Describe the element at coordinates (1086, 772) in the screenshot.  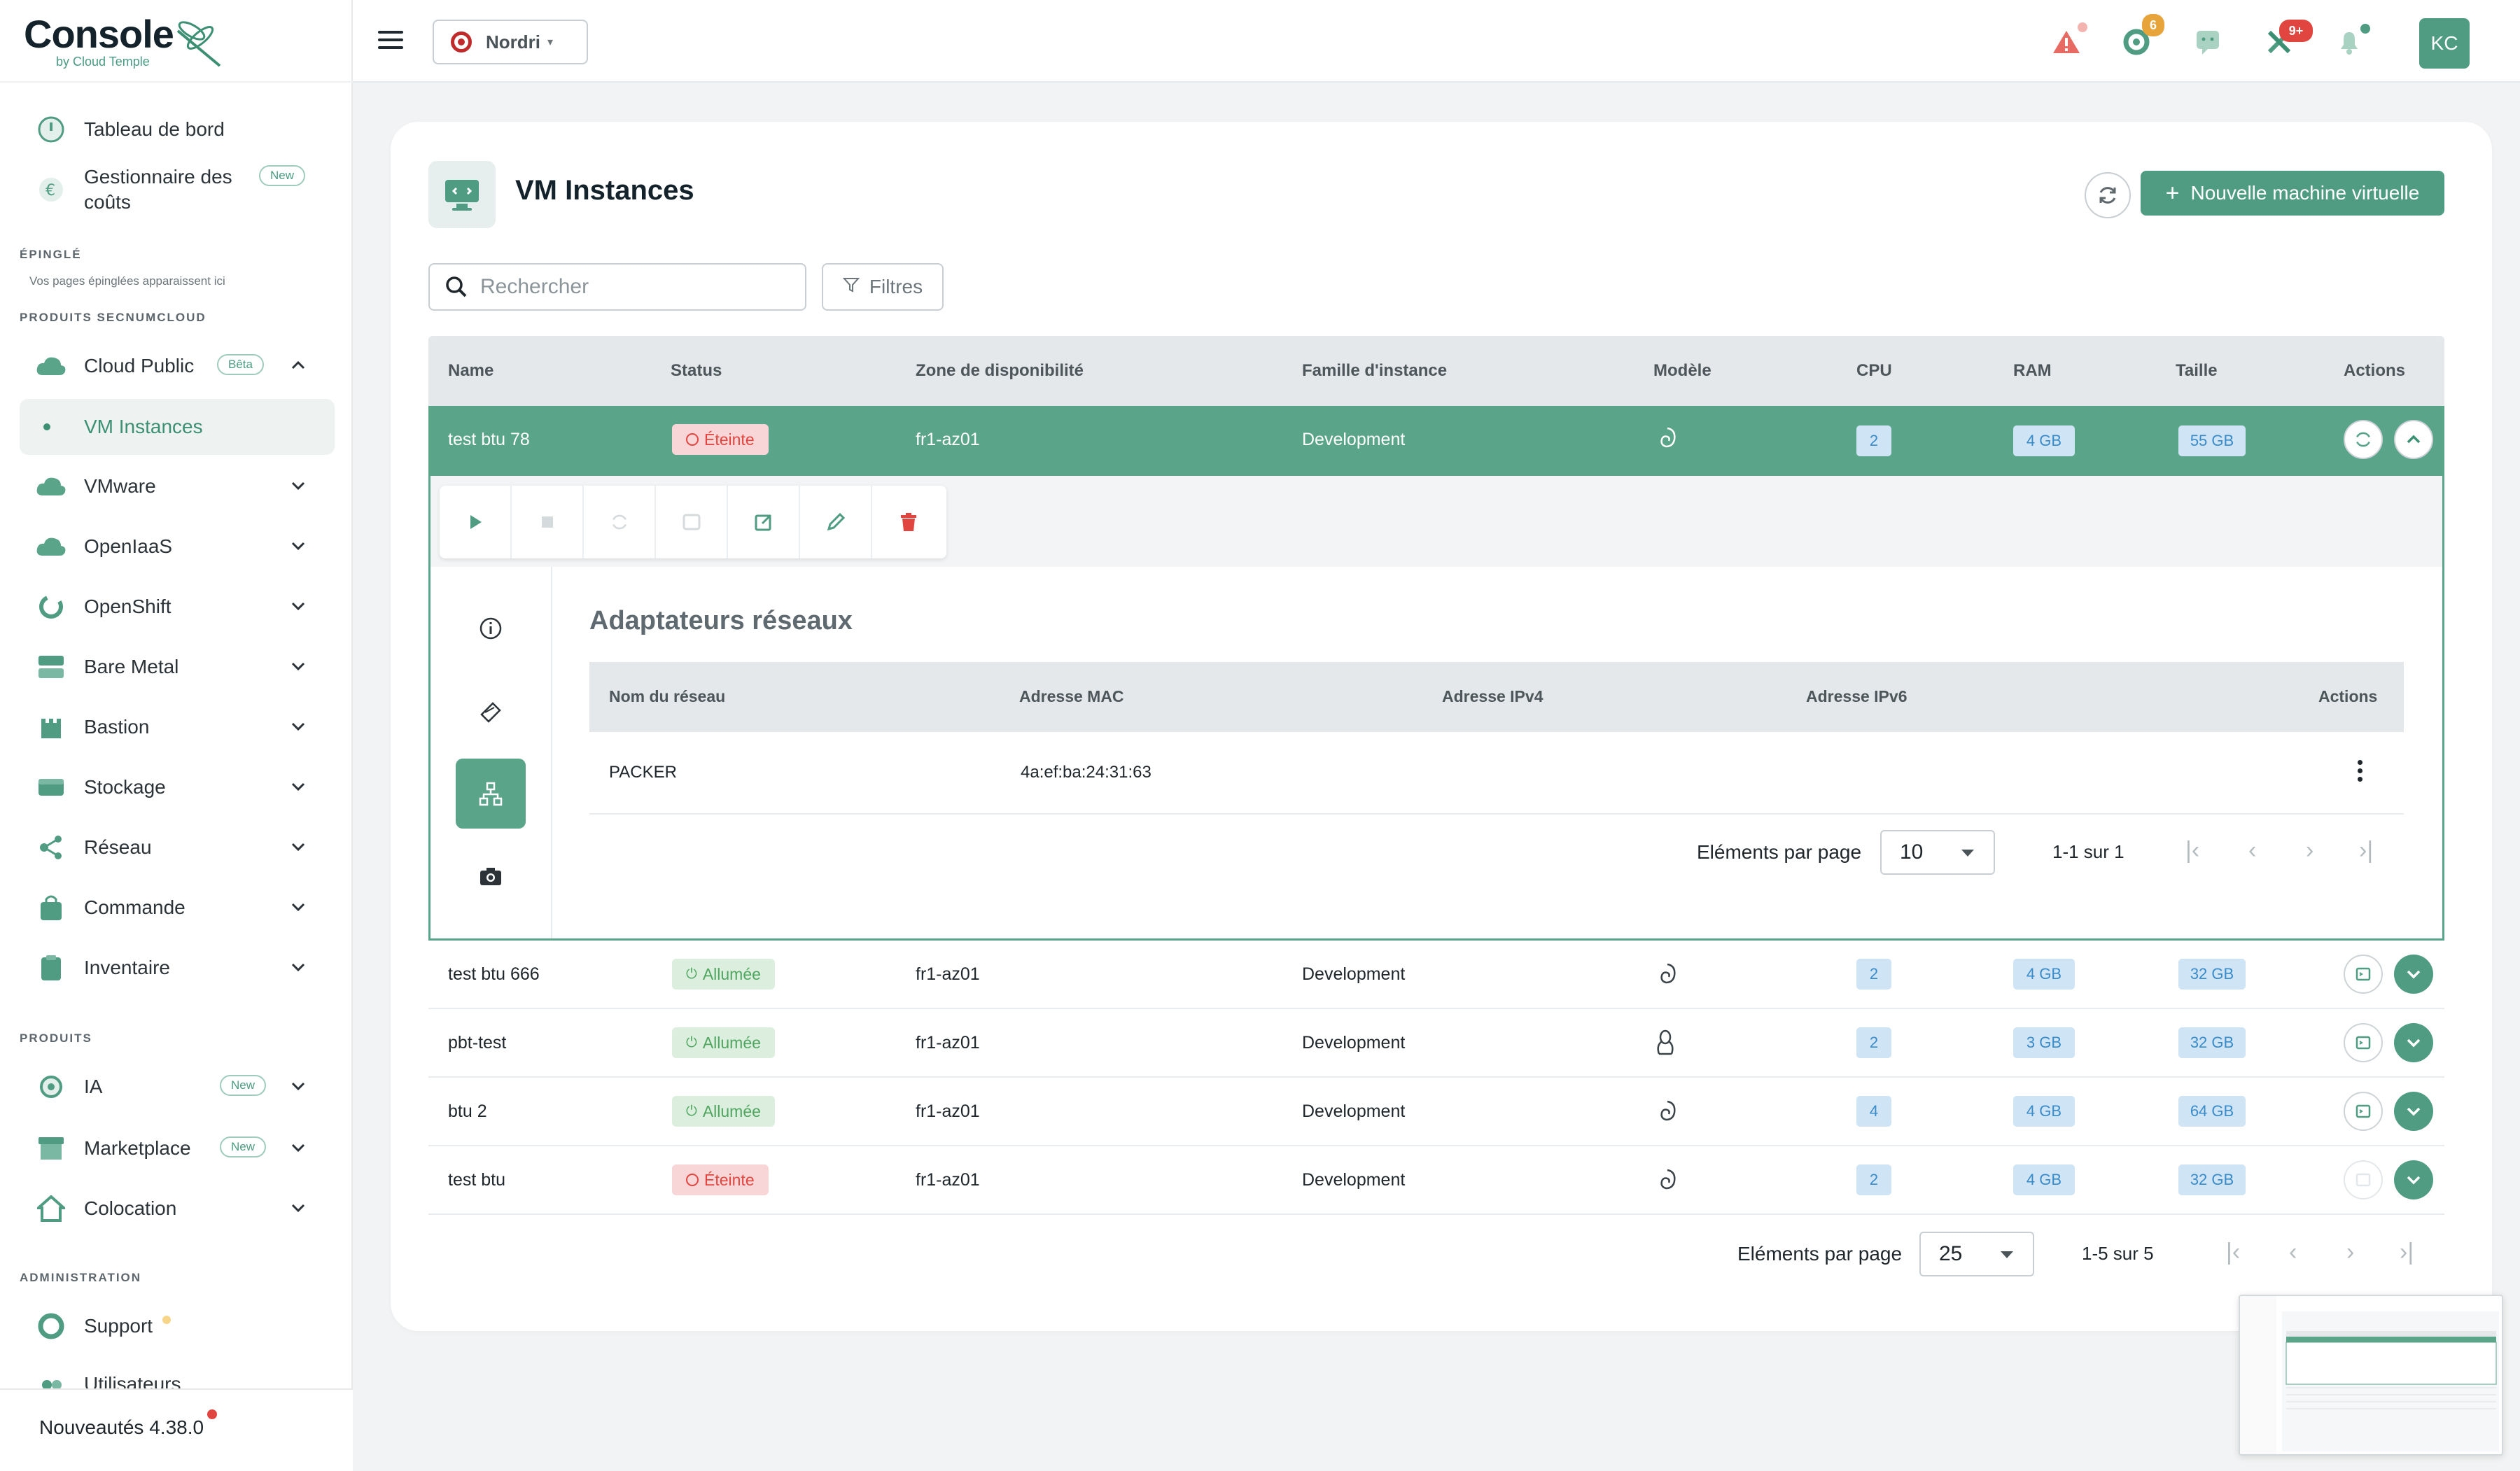
I see `mac-address: 4a:ef:ba:24:31:63` at that location.